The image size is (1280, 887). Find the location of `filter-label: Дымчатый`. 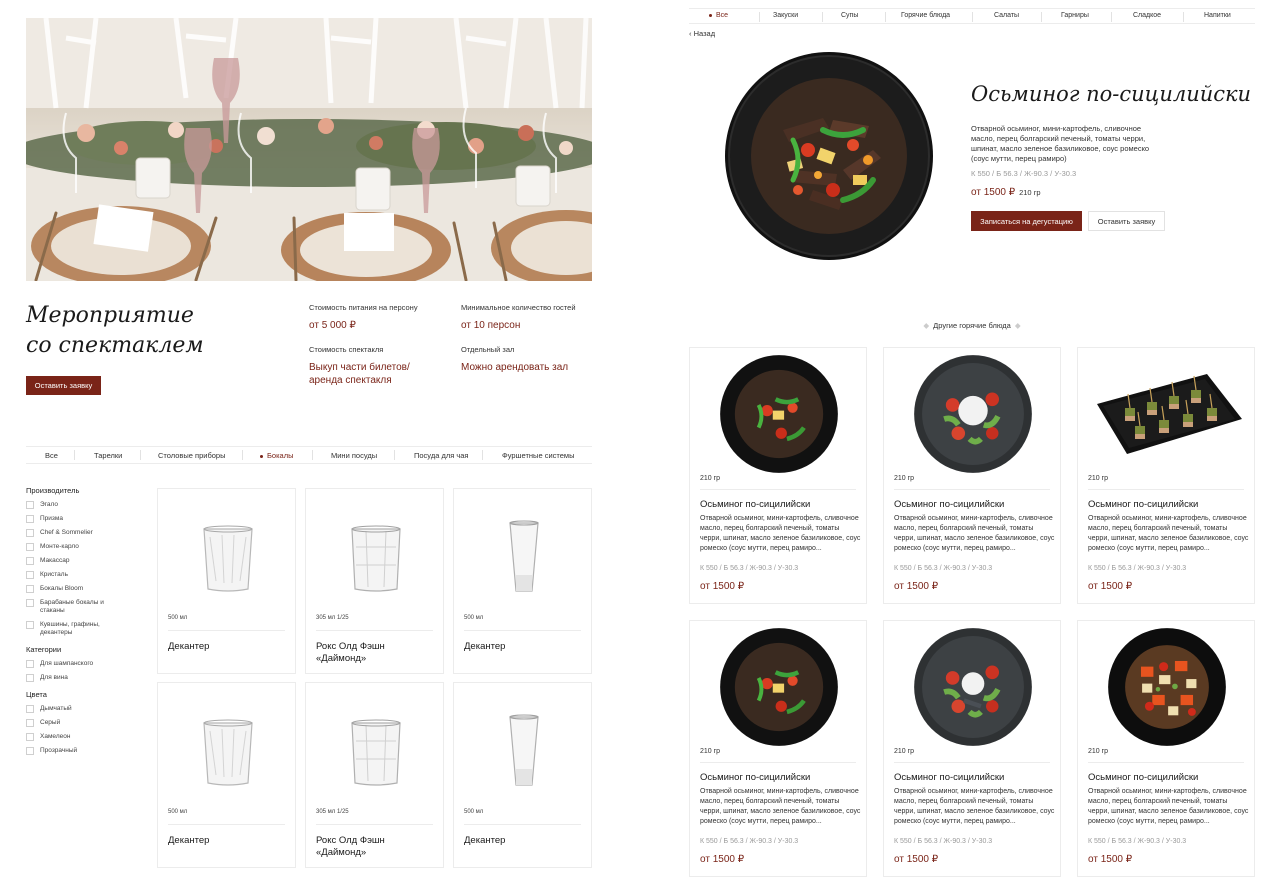

filter-label: Дымчатый is located at coordinates (56, 708).